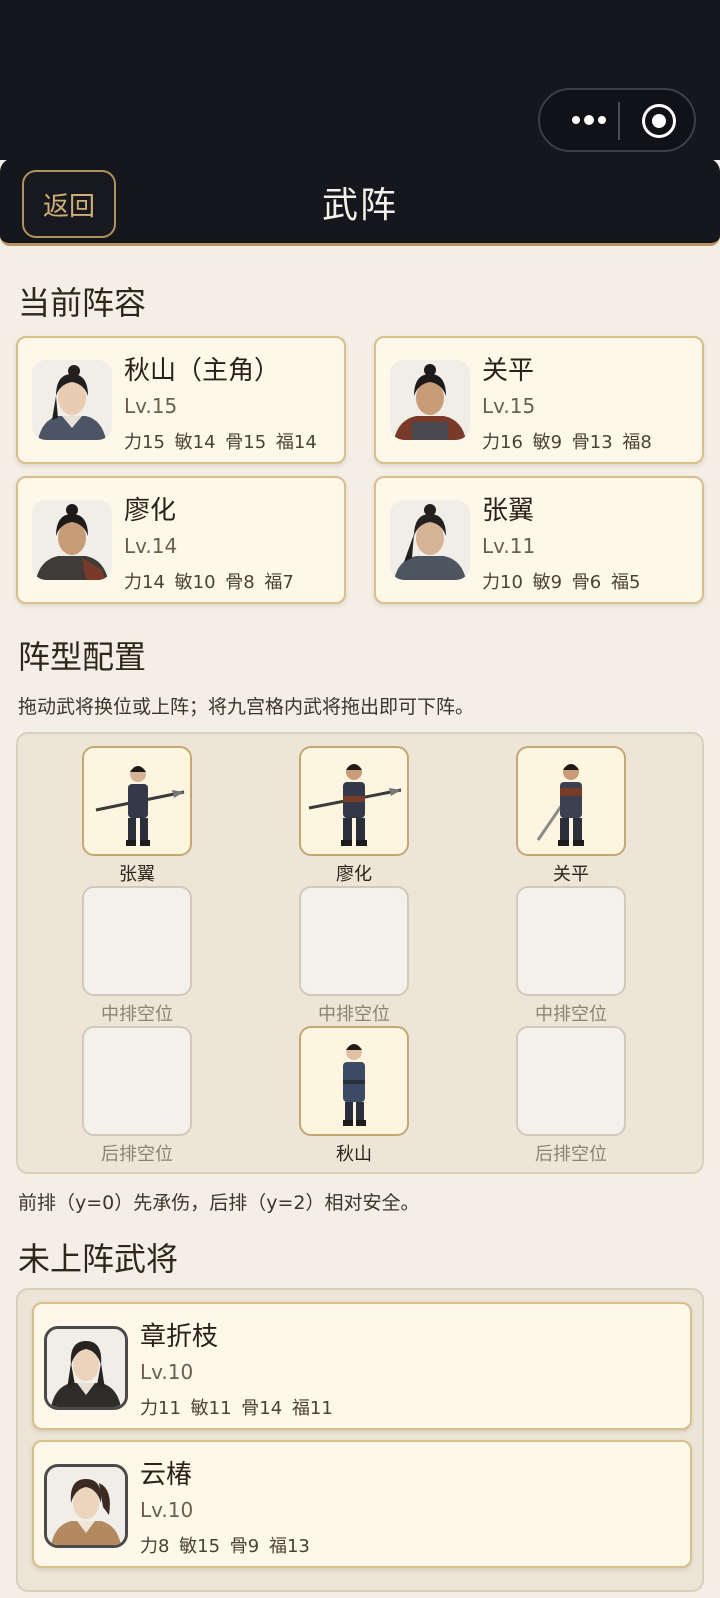  Describe the element at coordinates (137, 874) in the screenshot. I see `grid-slot-label: 张翼` at that location.